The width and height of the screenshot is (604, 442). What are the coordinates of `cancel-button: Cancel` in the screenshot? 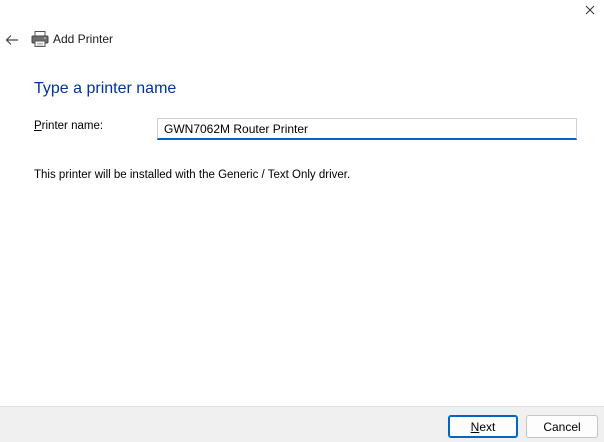 It's located at (562, 426).